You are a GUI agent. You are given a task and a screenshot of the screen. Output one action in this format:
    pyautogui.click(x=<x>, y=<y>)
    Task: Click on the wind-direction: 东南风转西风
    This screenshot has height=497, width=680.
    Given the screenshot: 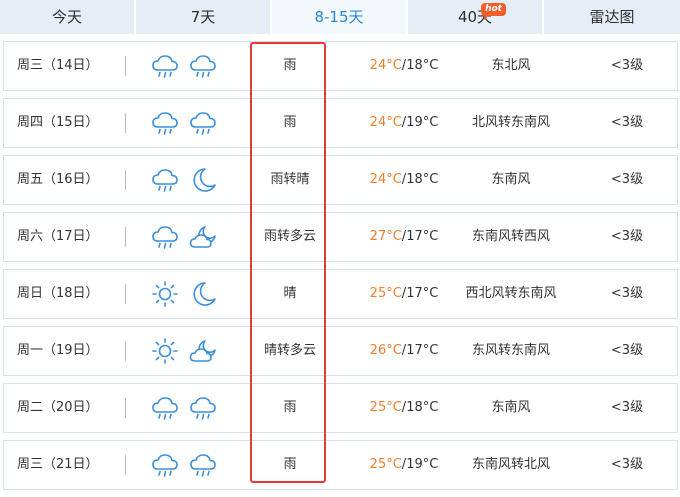 What is the action you would take?
    pyautogui.click(x=510, y=236)
    